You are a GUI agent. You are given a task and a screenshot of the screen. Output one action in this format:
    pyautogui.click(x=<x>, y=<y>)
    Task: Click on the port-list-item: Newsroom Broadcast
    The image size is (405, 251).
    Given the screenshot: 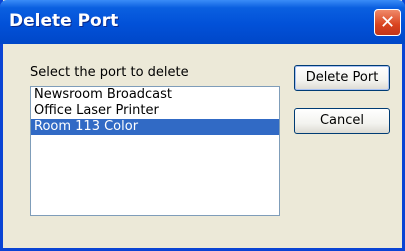 What is the action you would take?
    pyautogui.click(x=155, y=95)
    